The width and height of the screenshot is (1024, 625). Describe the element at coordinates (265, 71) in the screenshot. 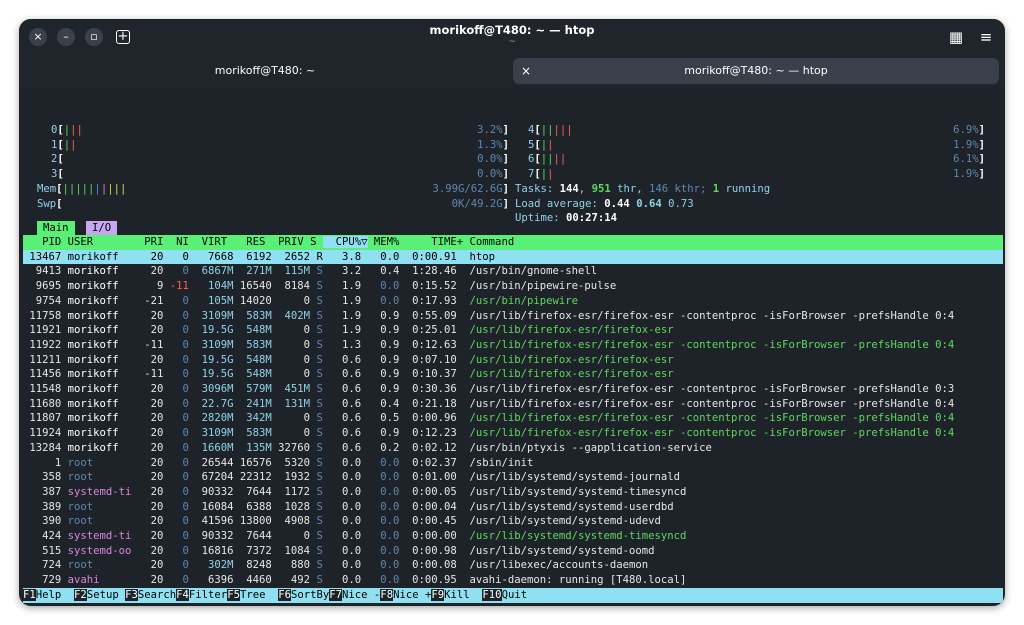

I see `tab-shell: morikoff@T480: ~` at that location.